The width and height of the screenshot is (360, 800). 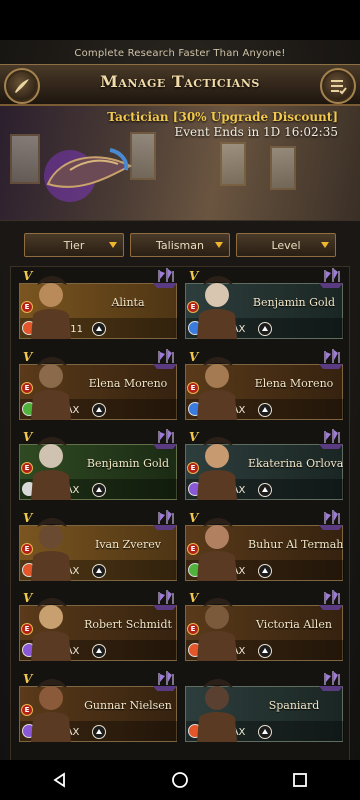 What do you see at coordinates (128, 624) in the screenshot?
I see `tactician-name: Robert Schmidt` at bounding box center [128, 624].